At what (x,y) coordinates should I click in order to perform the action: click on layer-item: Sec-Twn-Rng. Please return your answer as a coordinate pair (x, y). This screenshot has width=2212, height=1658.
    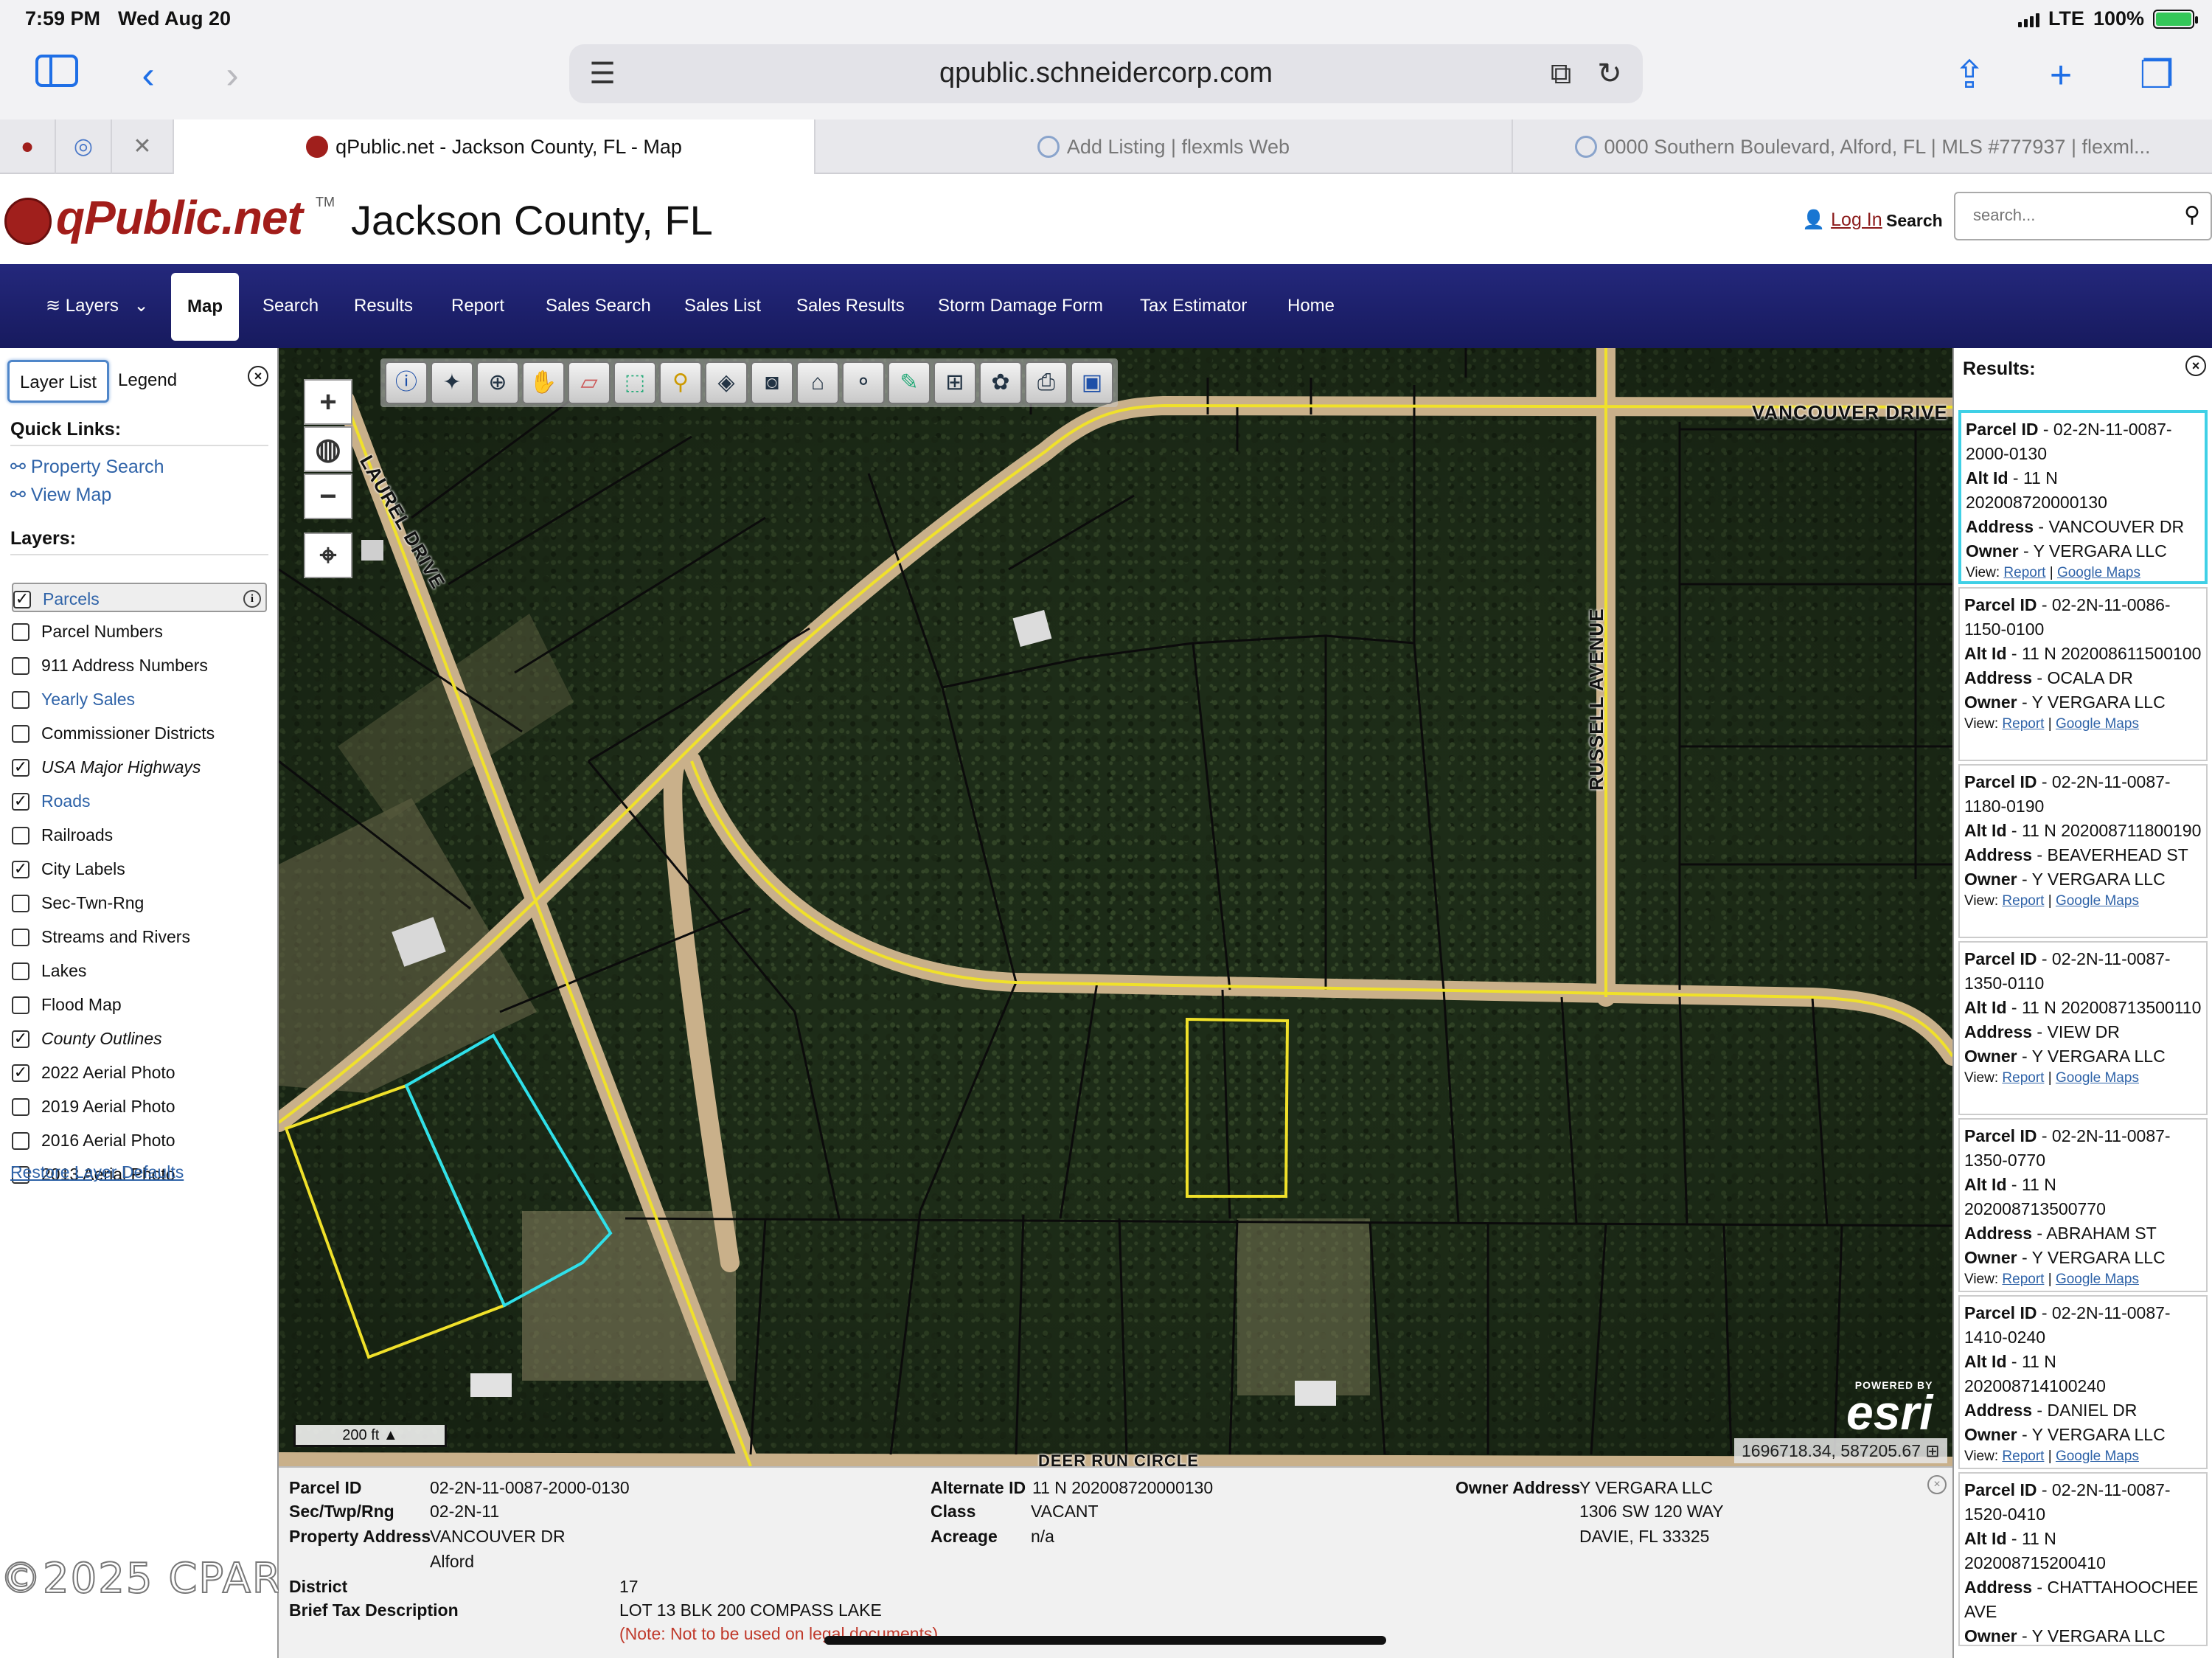
    Looking at the image, I should click on (139, 903).